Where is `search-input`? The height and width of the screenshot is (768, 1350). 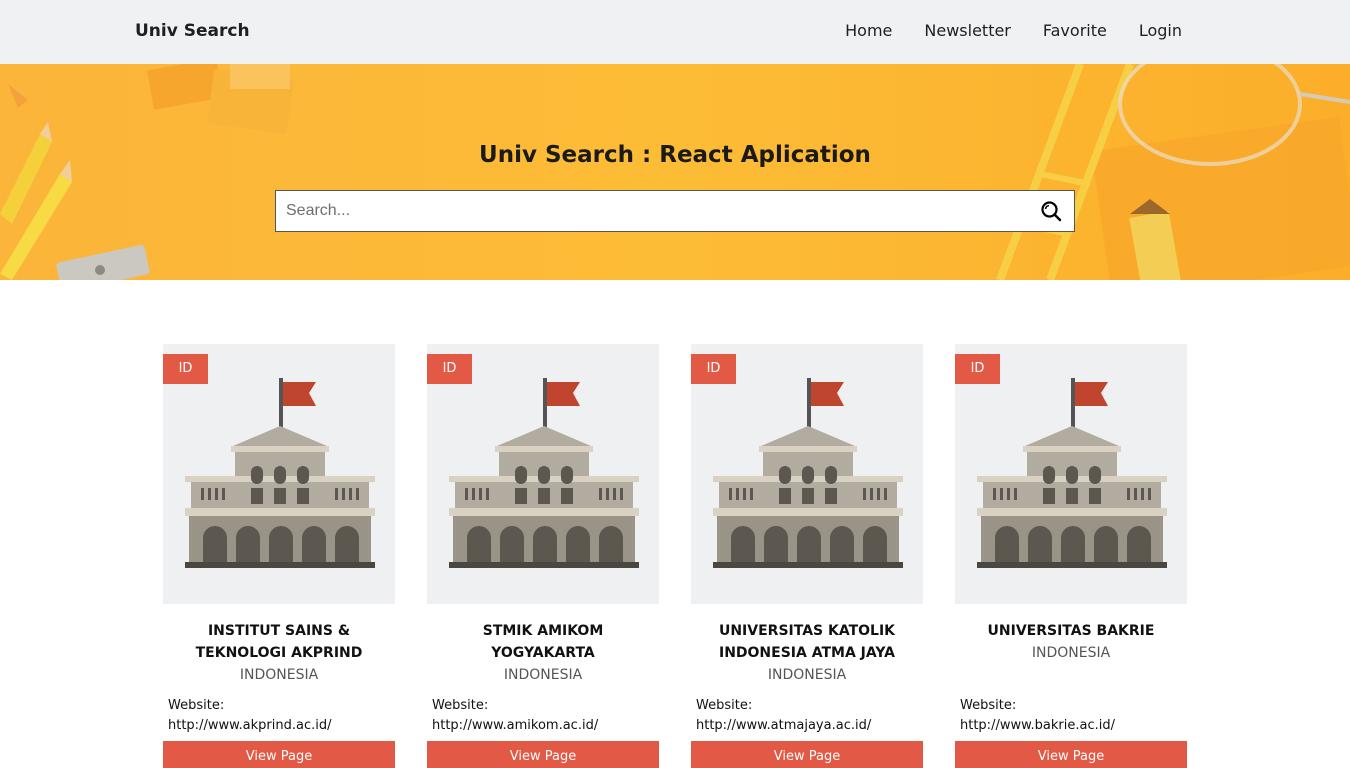 search-input is located at coordinates (651, 211).